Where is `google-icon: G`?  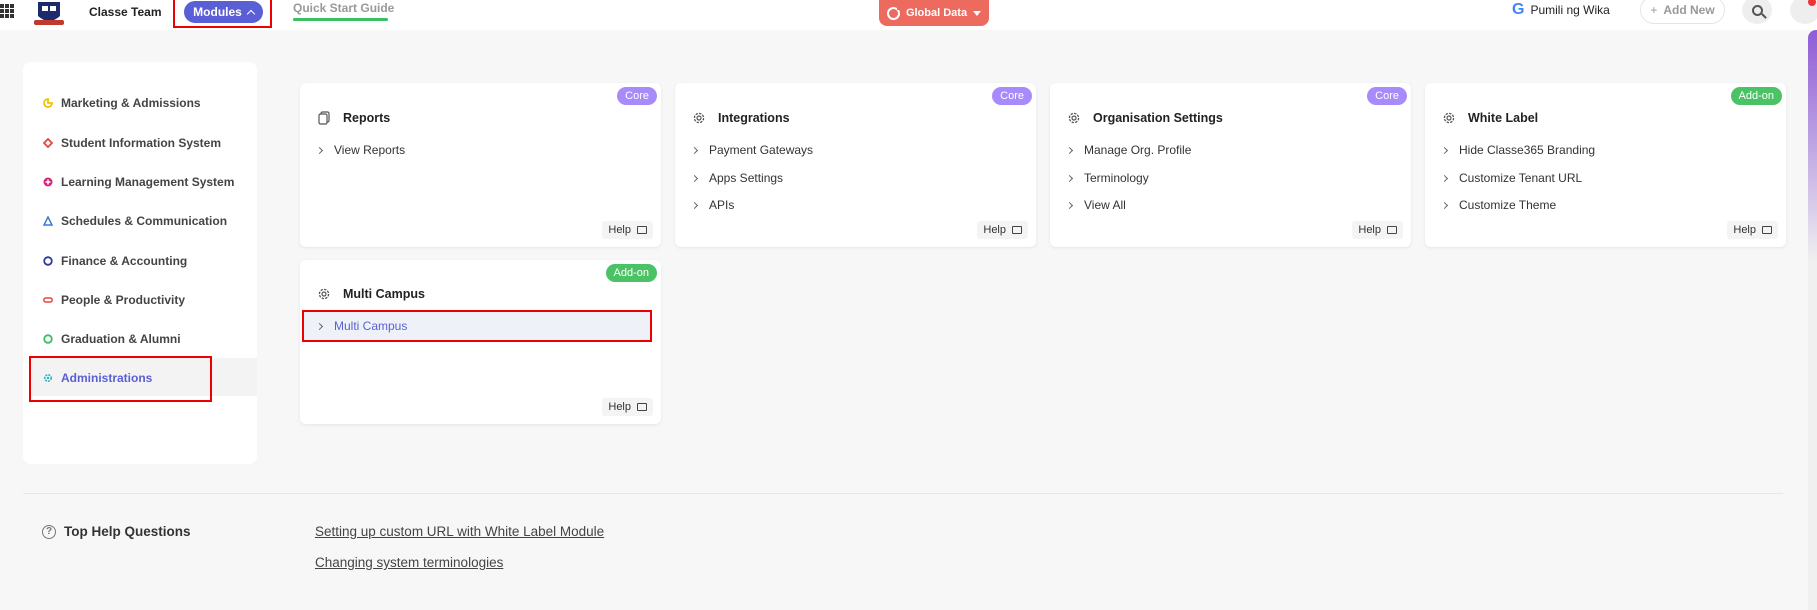
google-icon: G is located at coordinates (1518, 9).